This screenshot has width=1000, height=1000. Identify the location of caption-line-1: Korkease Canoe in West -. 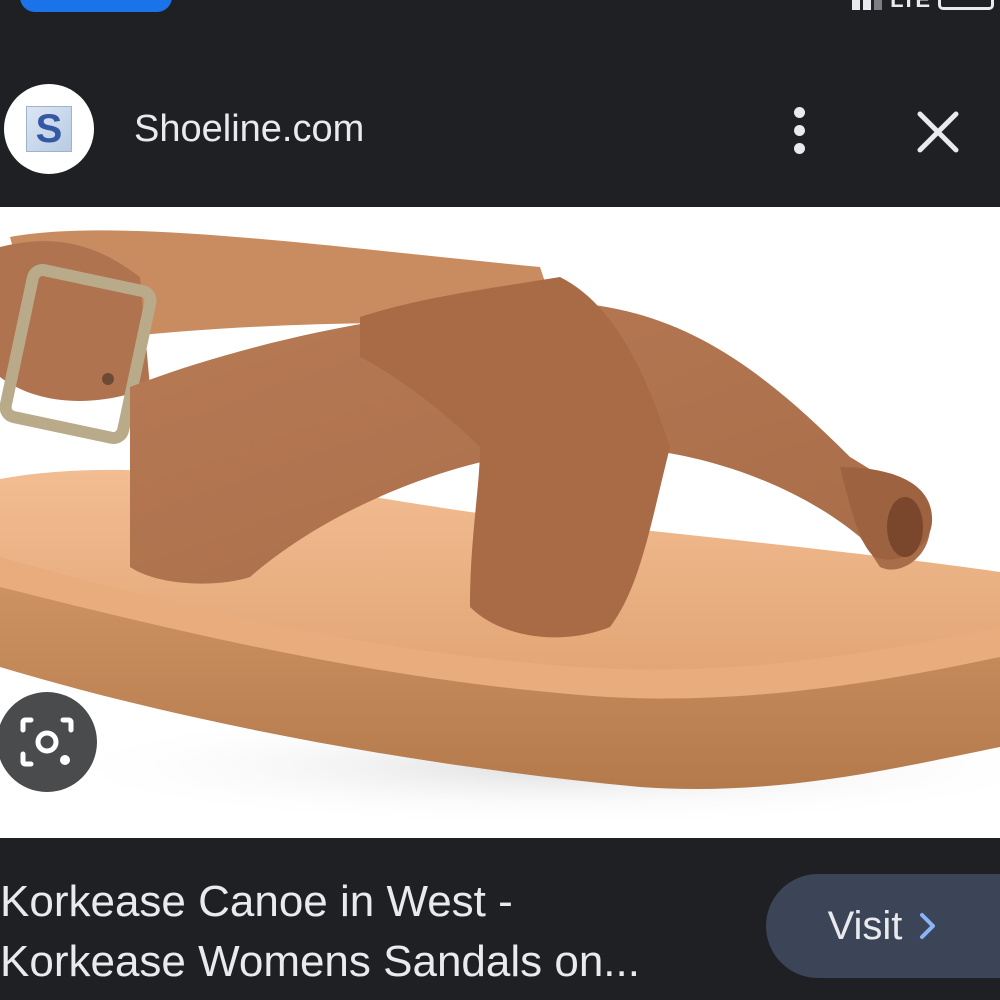
(256, 901).